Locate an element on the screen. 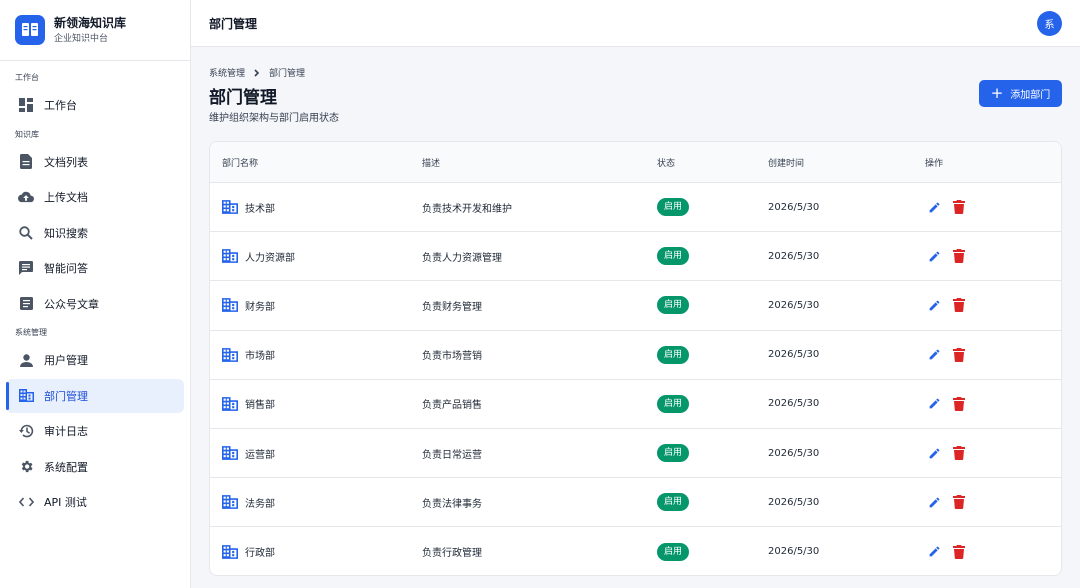 The image size is (1080, 588). department-desc: 负责法律事务 is located at coordinates (452, 504).